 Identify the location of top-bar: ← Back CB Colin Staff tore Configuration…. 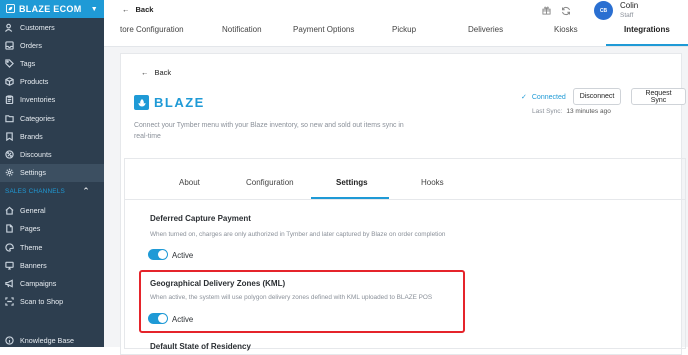
(396, 23).